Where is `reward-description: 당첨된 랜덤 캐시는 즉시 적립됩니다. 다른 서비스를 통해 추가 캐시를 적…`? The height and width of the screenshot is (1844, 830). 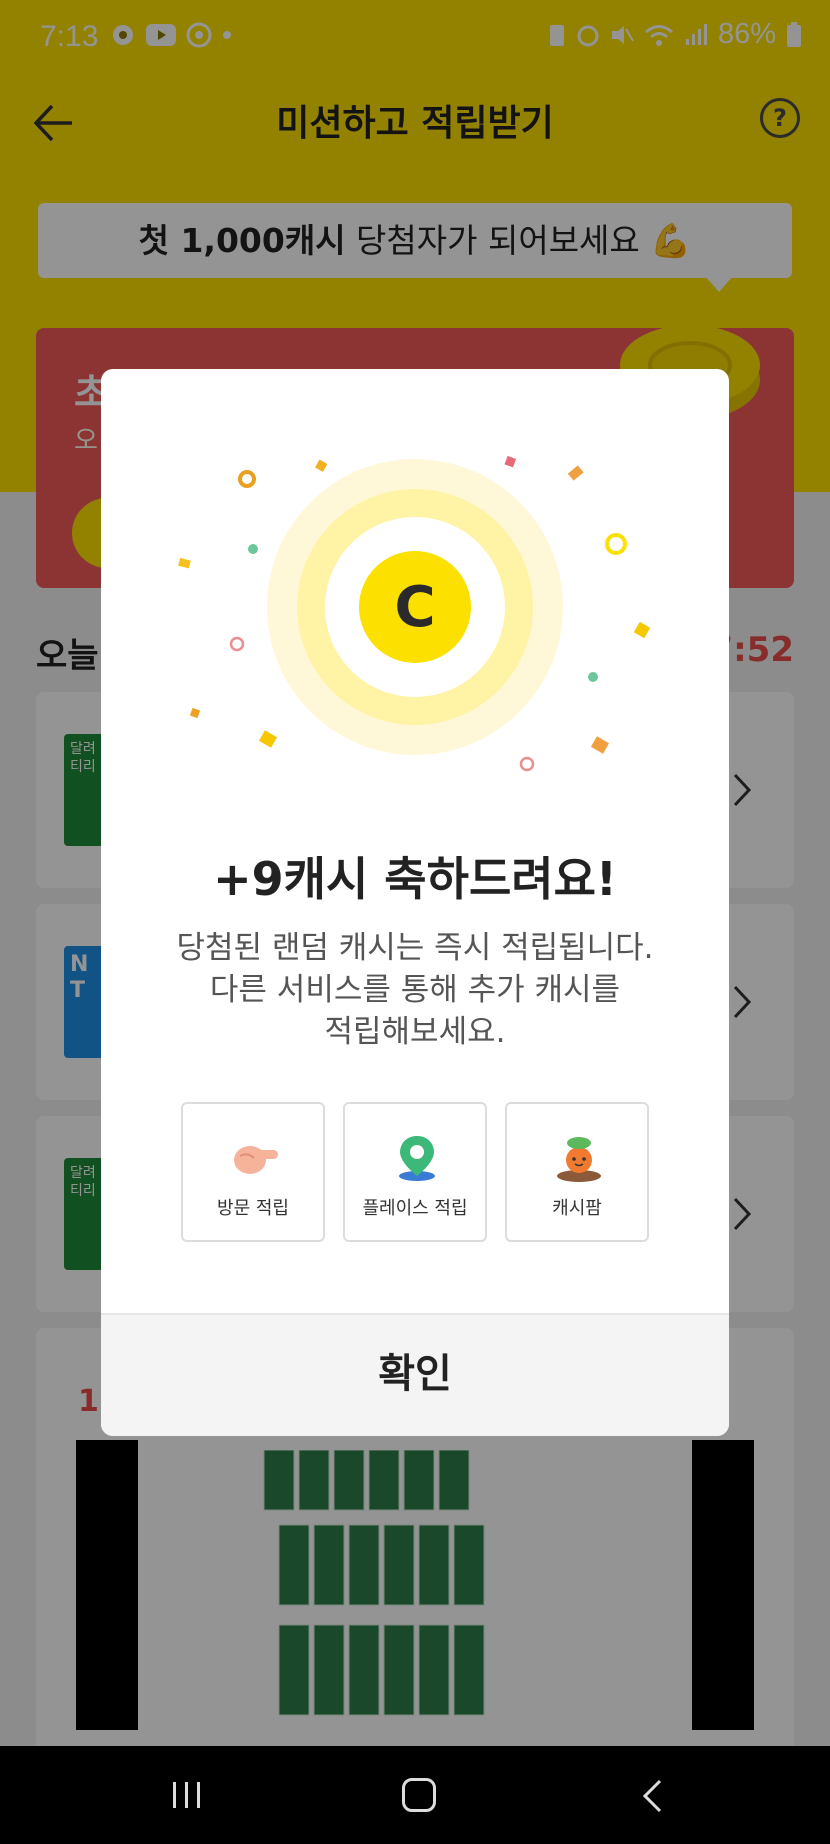 reward-description: 당첨된 랜덤 캐시는 즉시 적립됩니다. 다른 서비스를 통해 추가 캐시를 적… is located at coordinates (415, 990).